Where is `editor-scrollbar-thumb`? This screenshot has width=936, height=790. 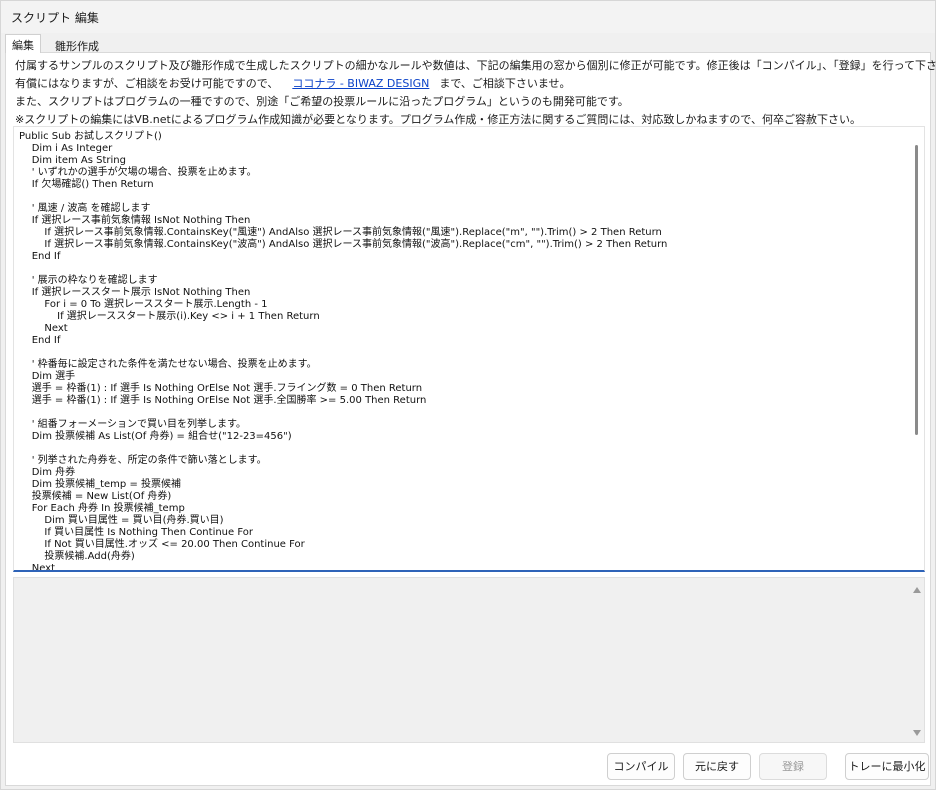 editor-scrollbar-thumb is located at coordinates (916, 290).